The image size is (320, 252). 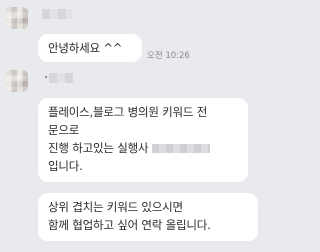 I want to click on message-text: 안녕하세요 ^^, so click(x=85, y=48).